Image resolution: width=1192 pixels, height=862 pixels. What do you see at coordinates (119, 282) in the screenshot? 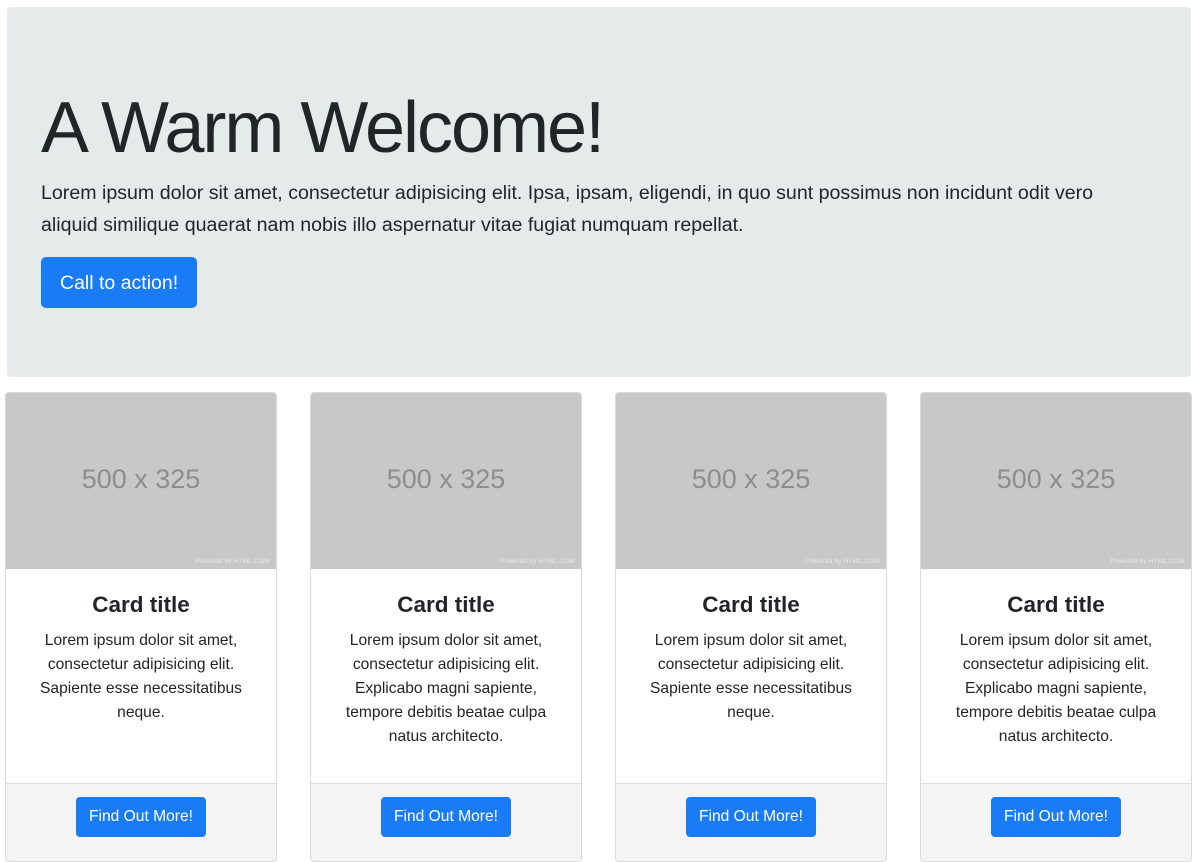
I see `call-to-action-button: Call to action!` at bounding box center [119, 282].